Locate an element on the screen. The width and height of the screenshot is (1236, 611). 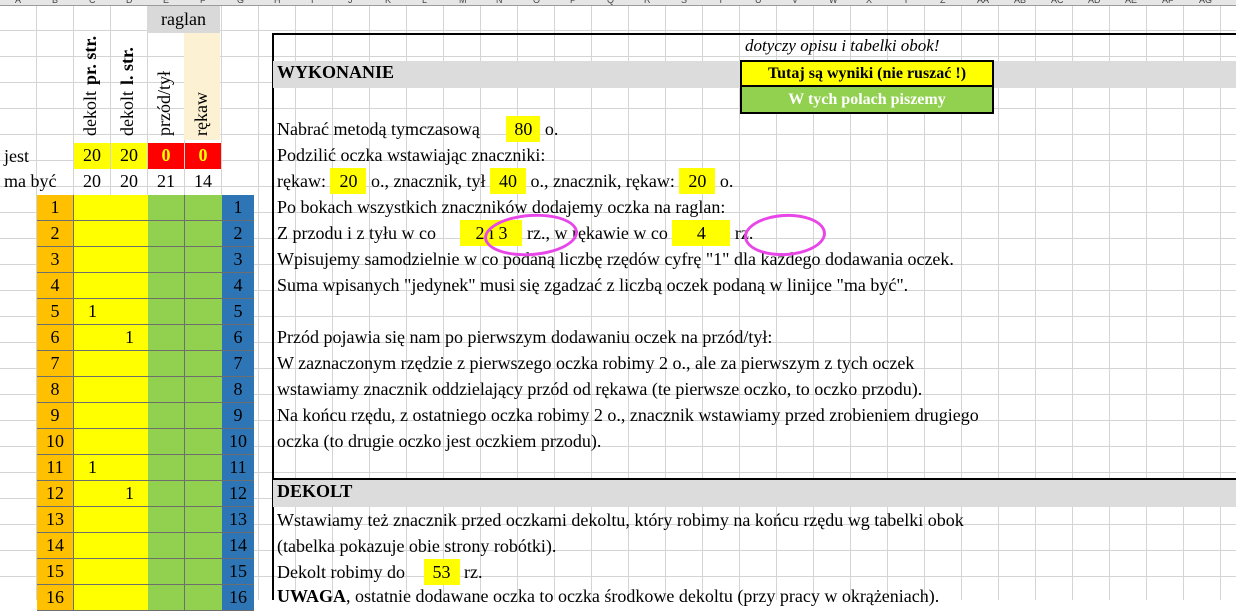
column-letter: V is located at coordinates (795, 2).